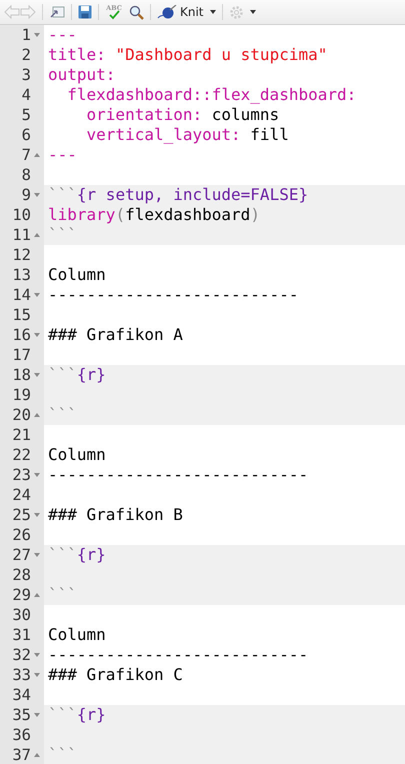 The width and height of the screenshot is (405, 764). Describe the element at coordinates (26, 35) in the screenshot. I see `line-number: 1` at that location.